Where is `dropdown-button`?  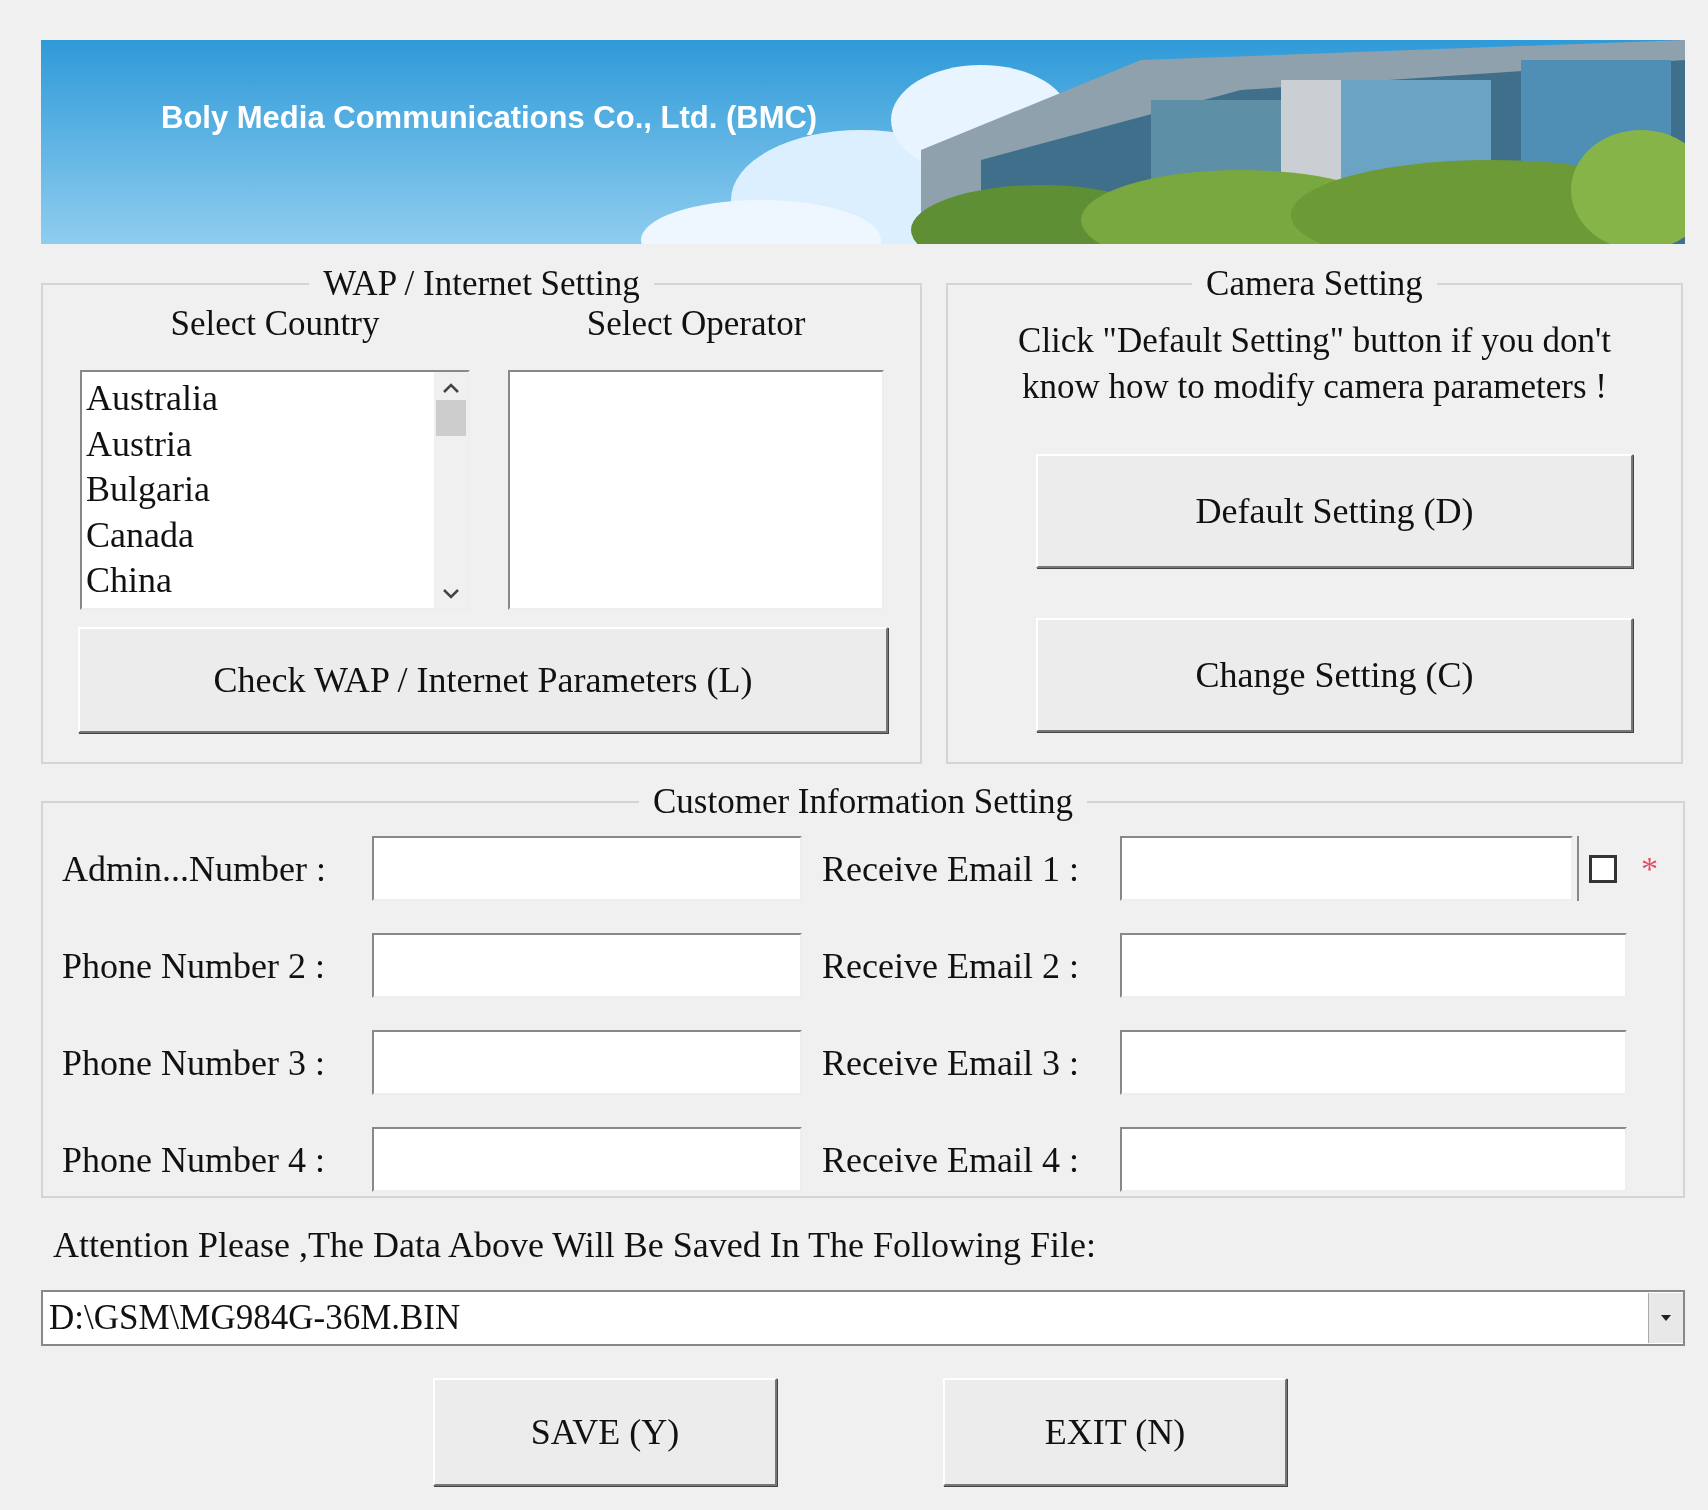 dropdown-button is located at coordinates (1665, 1318).